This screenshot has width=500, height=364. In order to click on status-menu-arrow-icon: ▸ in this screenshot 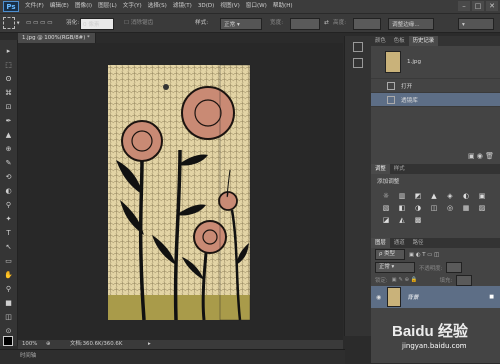, I will do `click(149, 344)`.